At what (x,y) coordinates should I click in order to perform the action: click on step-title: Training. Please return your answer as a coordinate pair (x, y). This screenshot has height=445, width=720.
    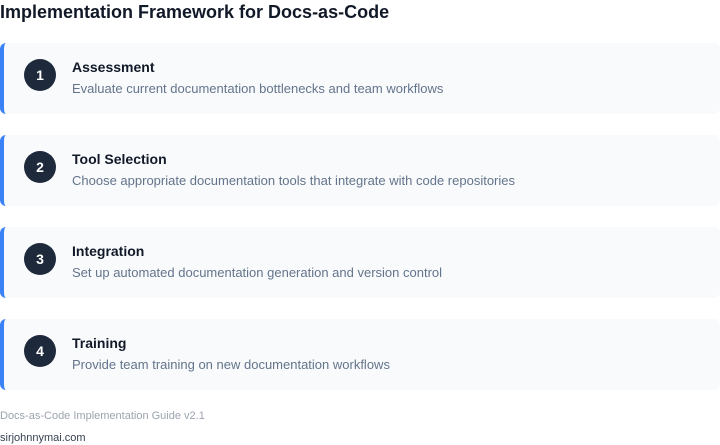
    Looking at the image, I should click on (99, 343).